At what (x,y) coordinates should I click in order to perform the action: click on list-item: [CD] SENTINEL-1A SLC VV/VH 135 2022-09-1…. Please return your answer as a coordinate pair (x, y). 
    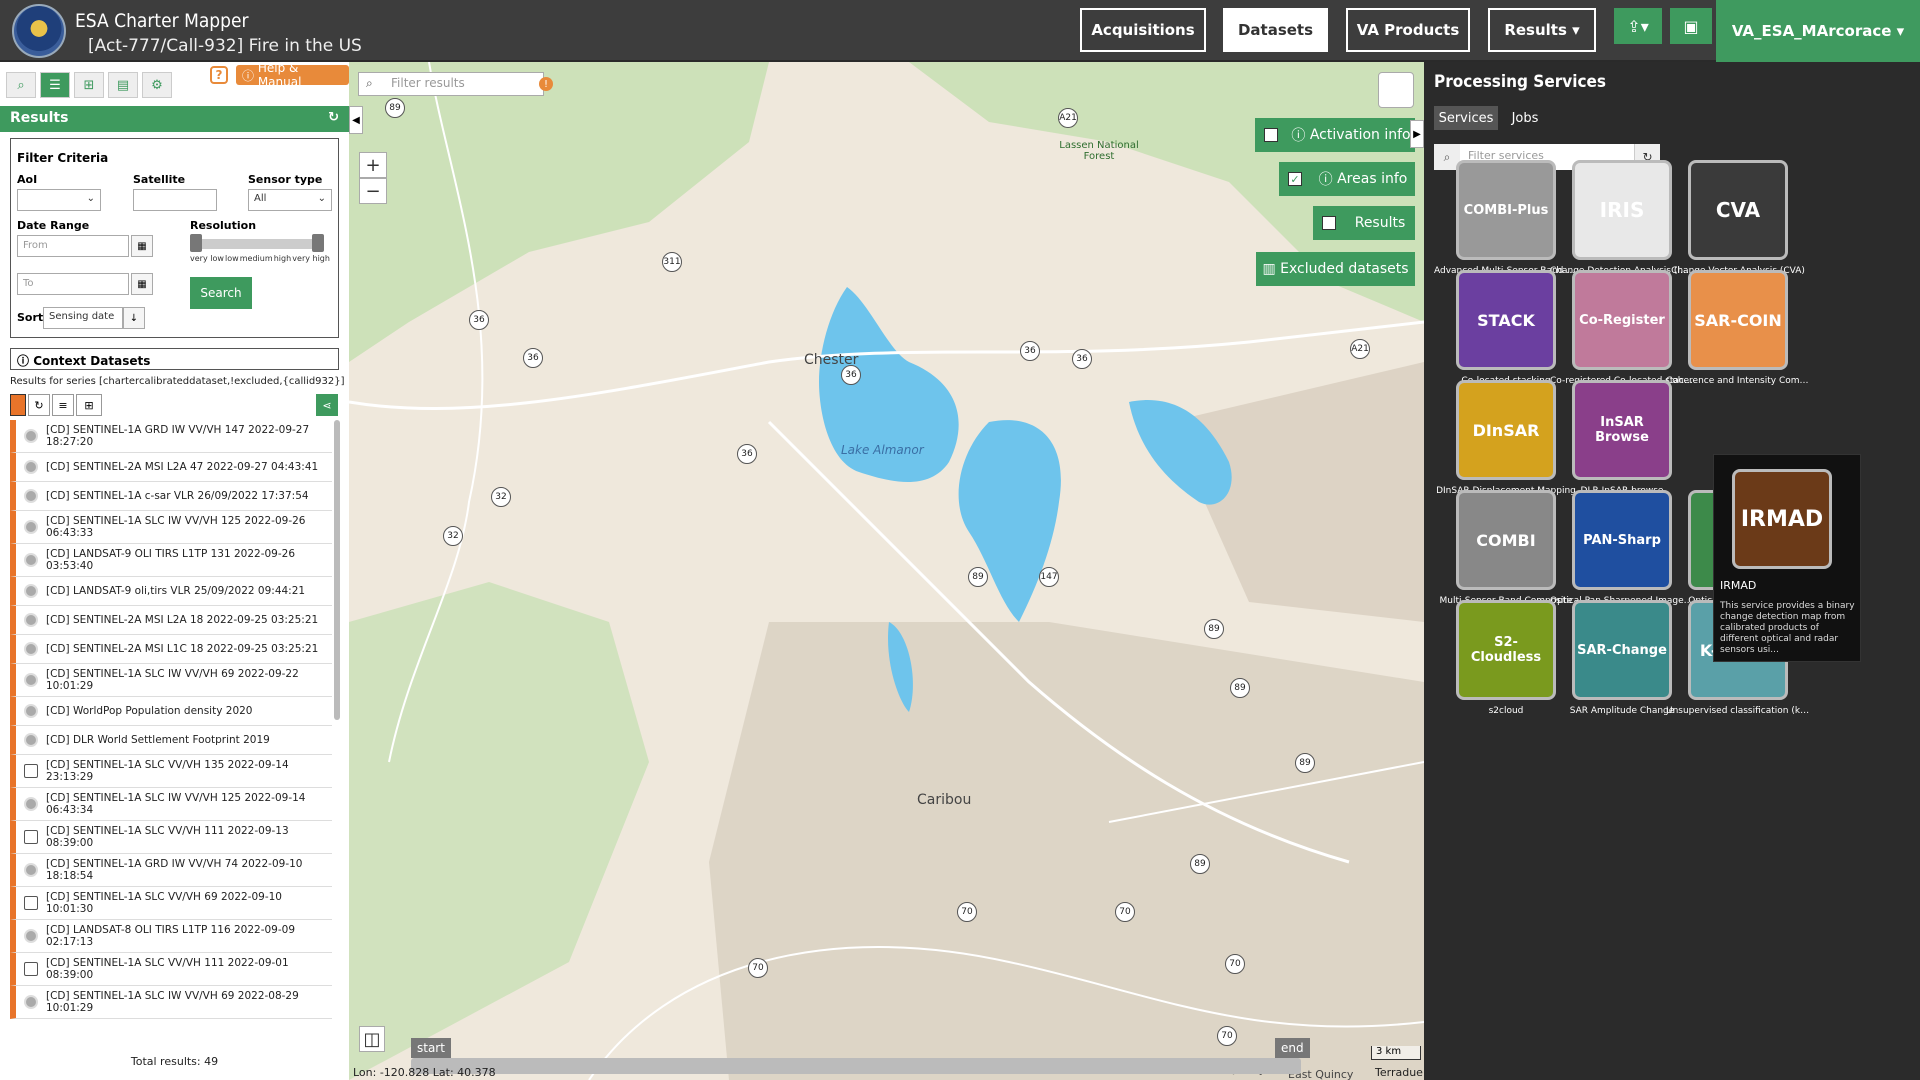
    Looking at the image, I should click on (171, 771).